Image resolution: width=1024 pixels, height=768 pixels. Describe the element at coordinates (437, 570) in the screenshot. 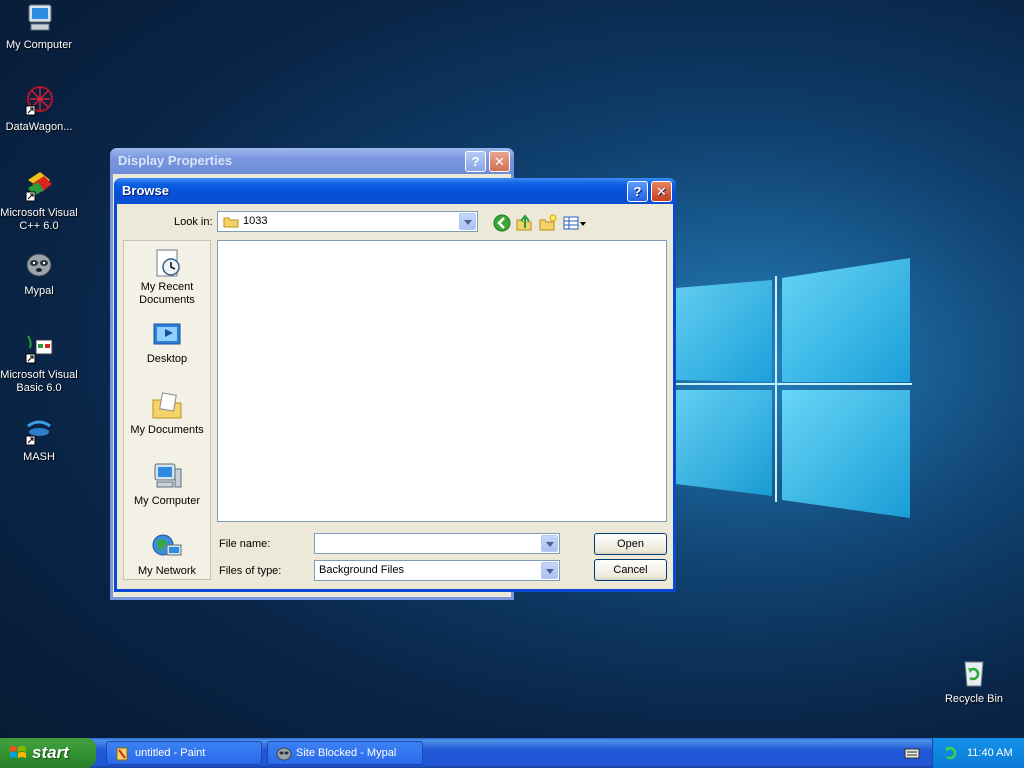

I see `files-of-type-dropdown: Background Files` at that location.